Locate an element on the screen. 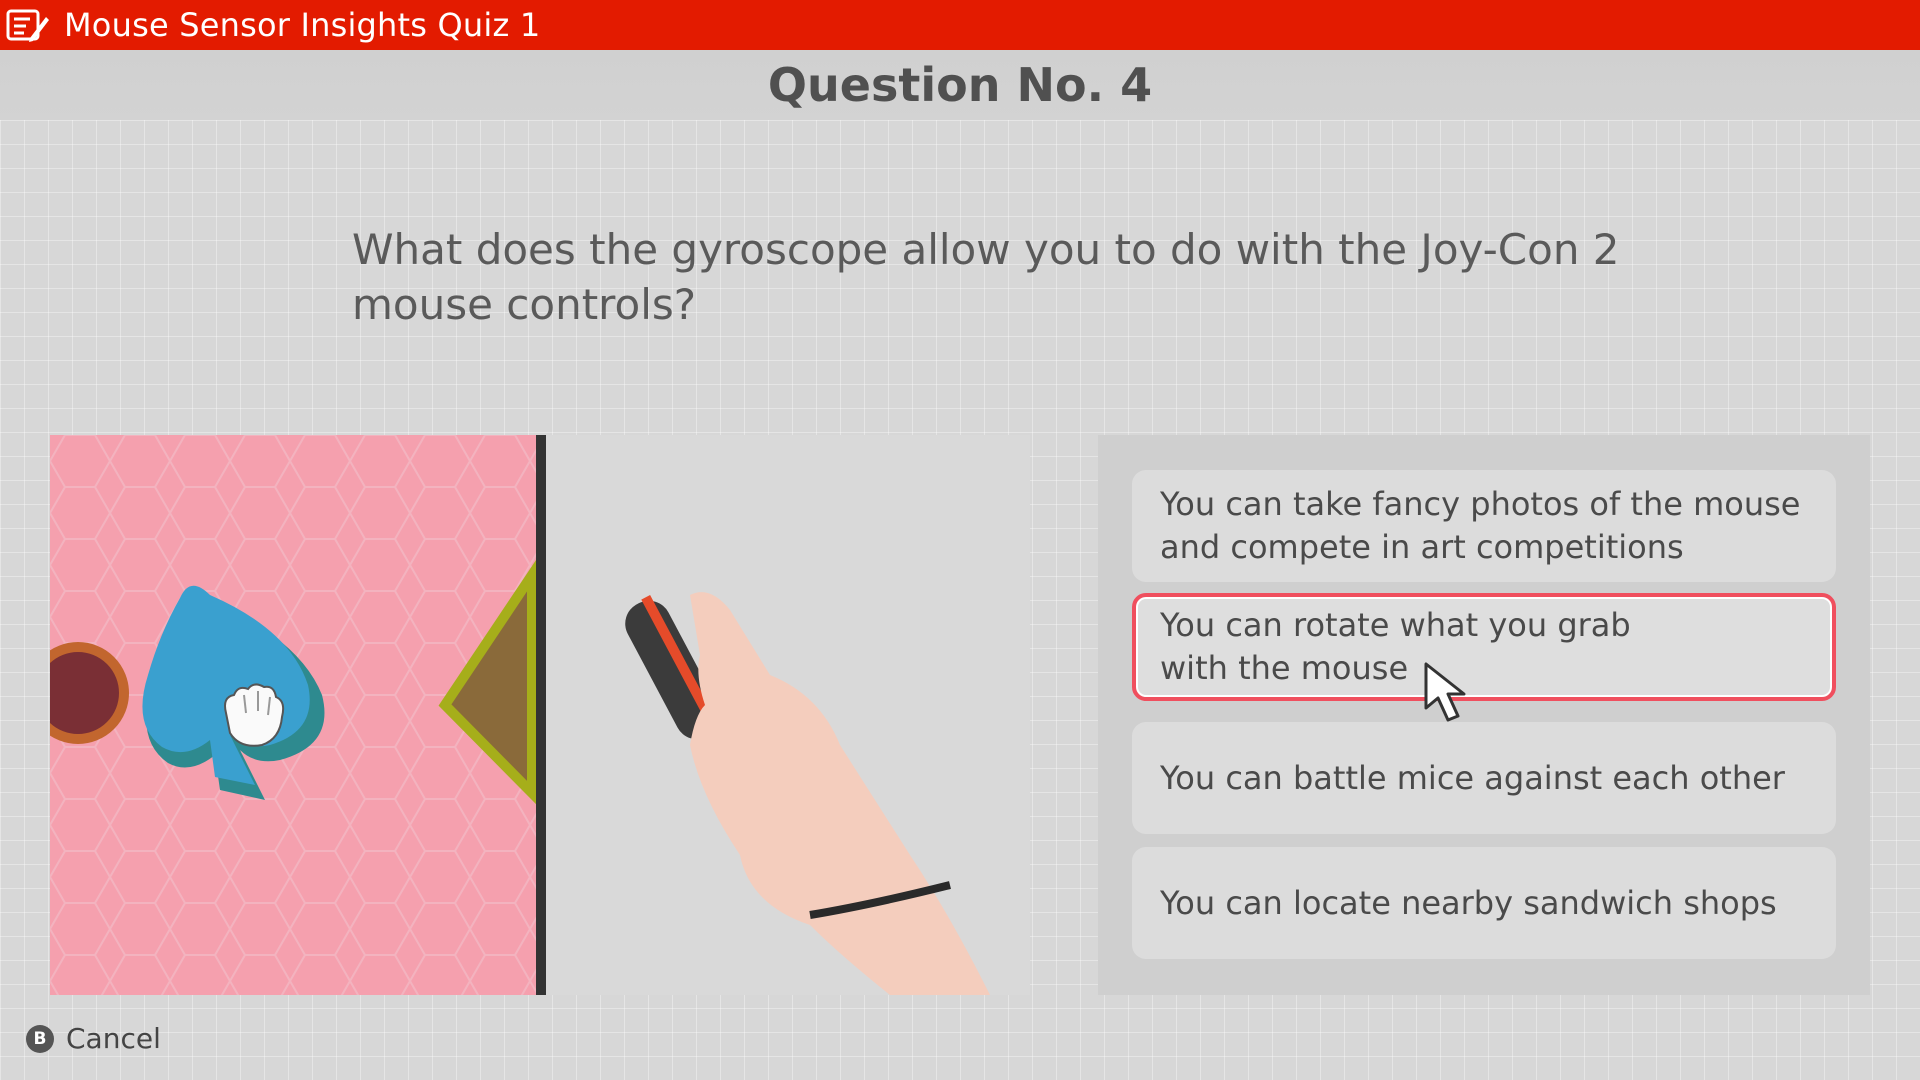 The width and height of the screenshot is (1920, 1080). answer-option-label: You can locate nearby sandwich shops is located at coordinates (1468, 902).